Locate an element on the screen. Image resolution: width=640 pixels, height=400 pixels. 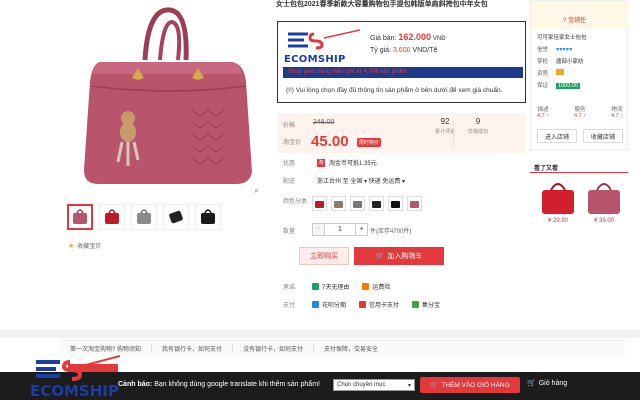
promise-row: 承诺 7天无理由 运费险 is located at coordinates (336, 286).